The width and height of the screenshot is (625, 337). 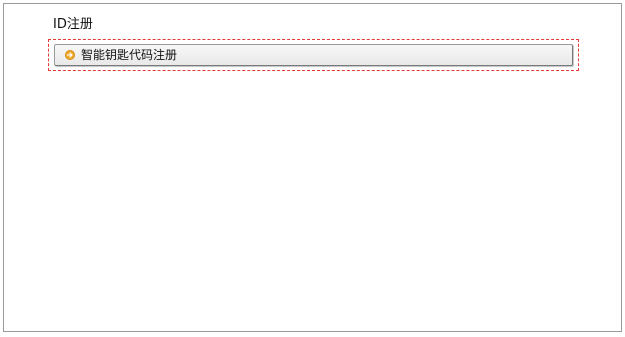 I want to click on register-button-label: 智能钥匙代码注册, so click(x=129, y=55).